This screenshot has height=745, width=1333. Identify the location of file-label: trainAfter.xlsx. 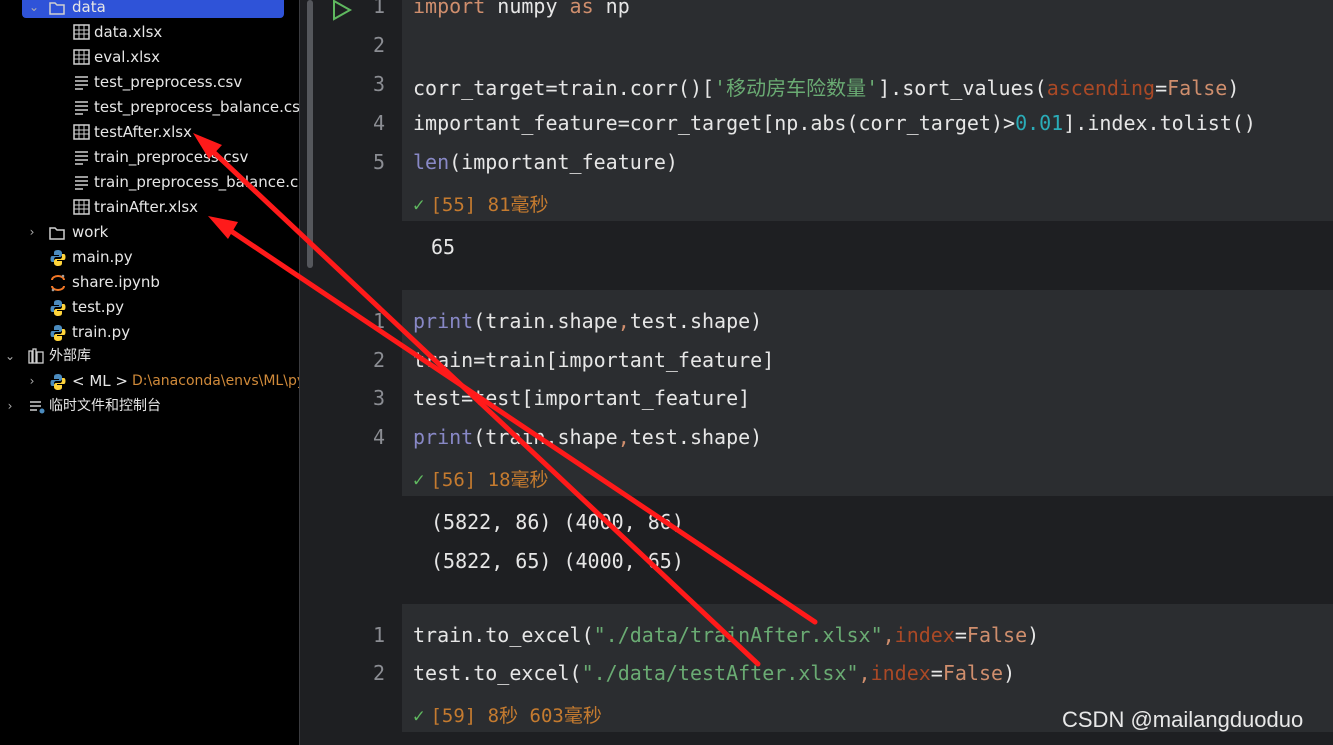
(146, 207).